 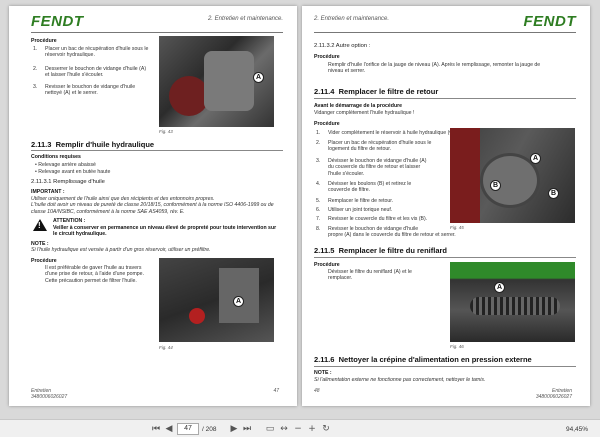 What do you see at coordinates (93, 144) in the screenshot?
I see `section-heading: 2.11.3 Remplir d'huile hydraulique` at bounding box center [93, 144].